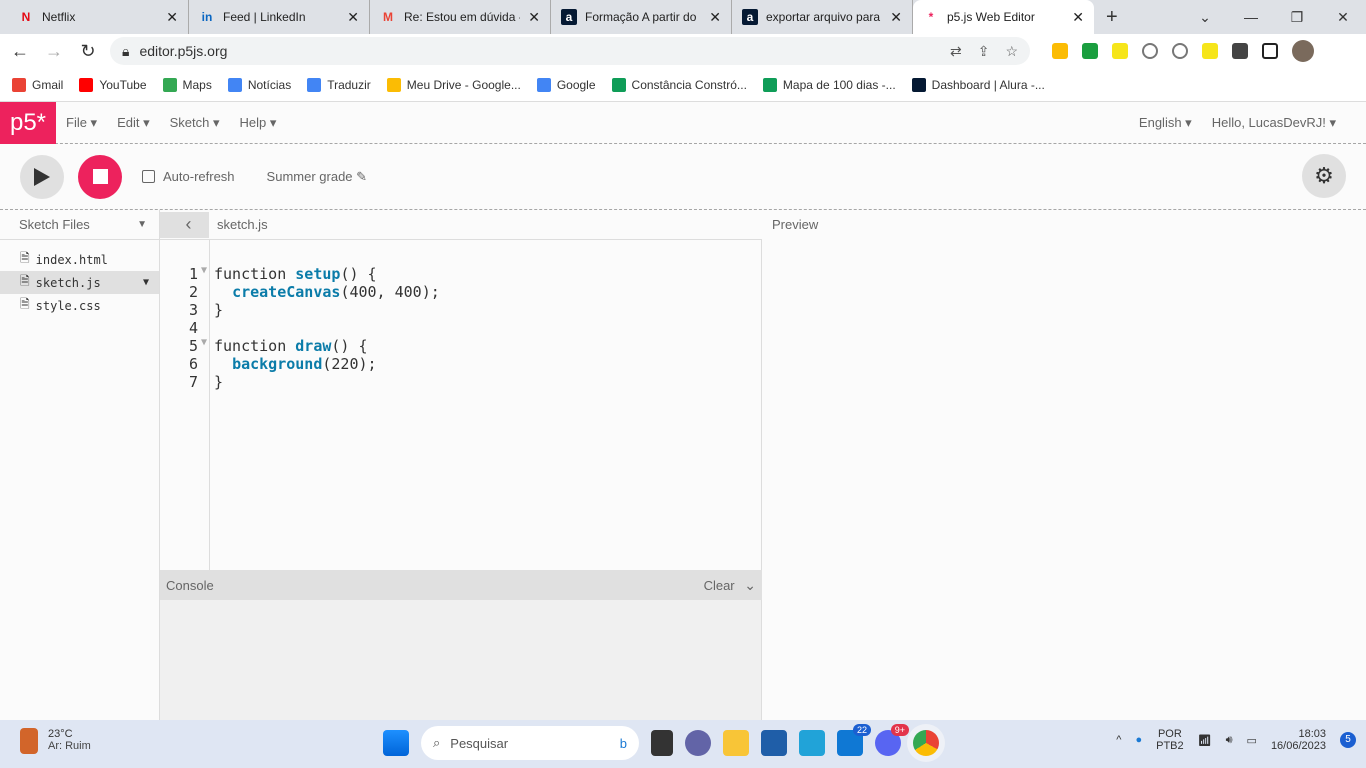 This screenshot has height=768, width=1366. What do you see at coordinates (42, 176) in the screenshot?
I see `play-button` at bounding box center [42, 176].